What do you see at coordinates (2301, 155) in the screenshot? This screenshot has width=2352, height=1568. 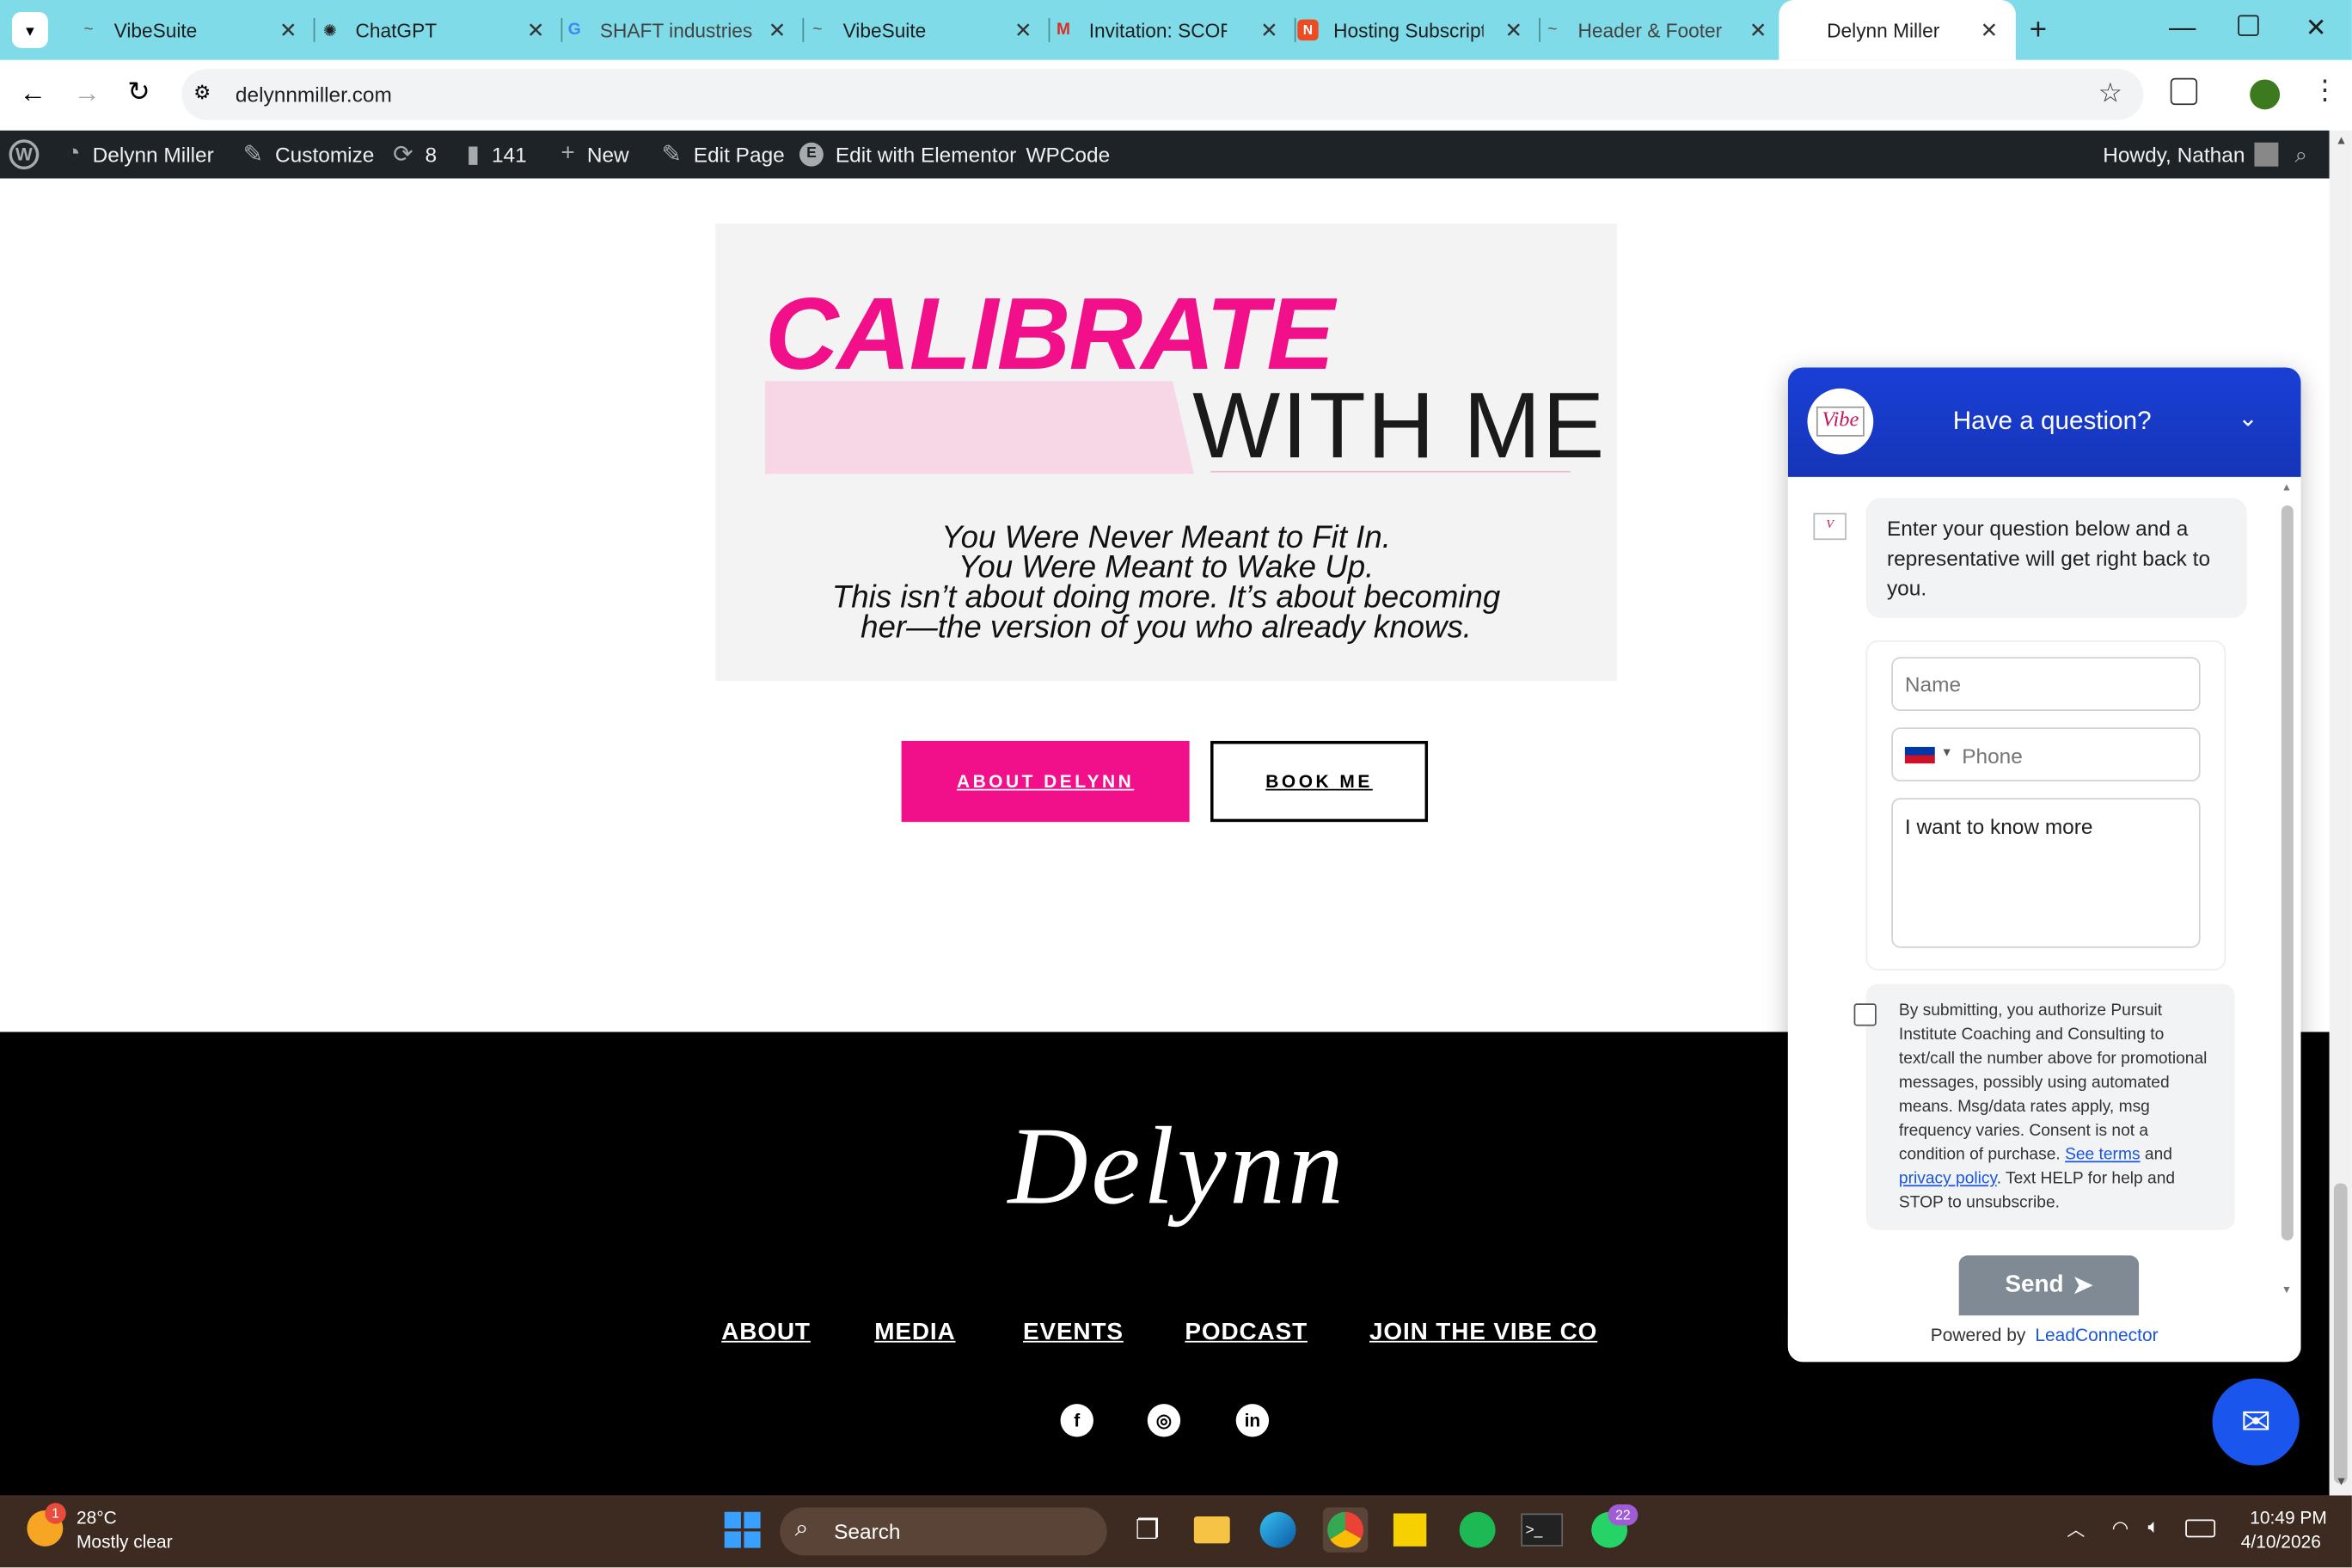 I see `wp-search-icon: ⌕` at bounding box center [2301, 155].